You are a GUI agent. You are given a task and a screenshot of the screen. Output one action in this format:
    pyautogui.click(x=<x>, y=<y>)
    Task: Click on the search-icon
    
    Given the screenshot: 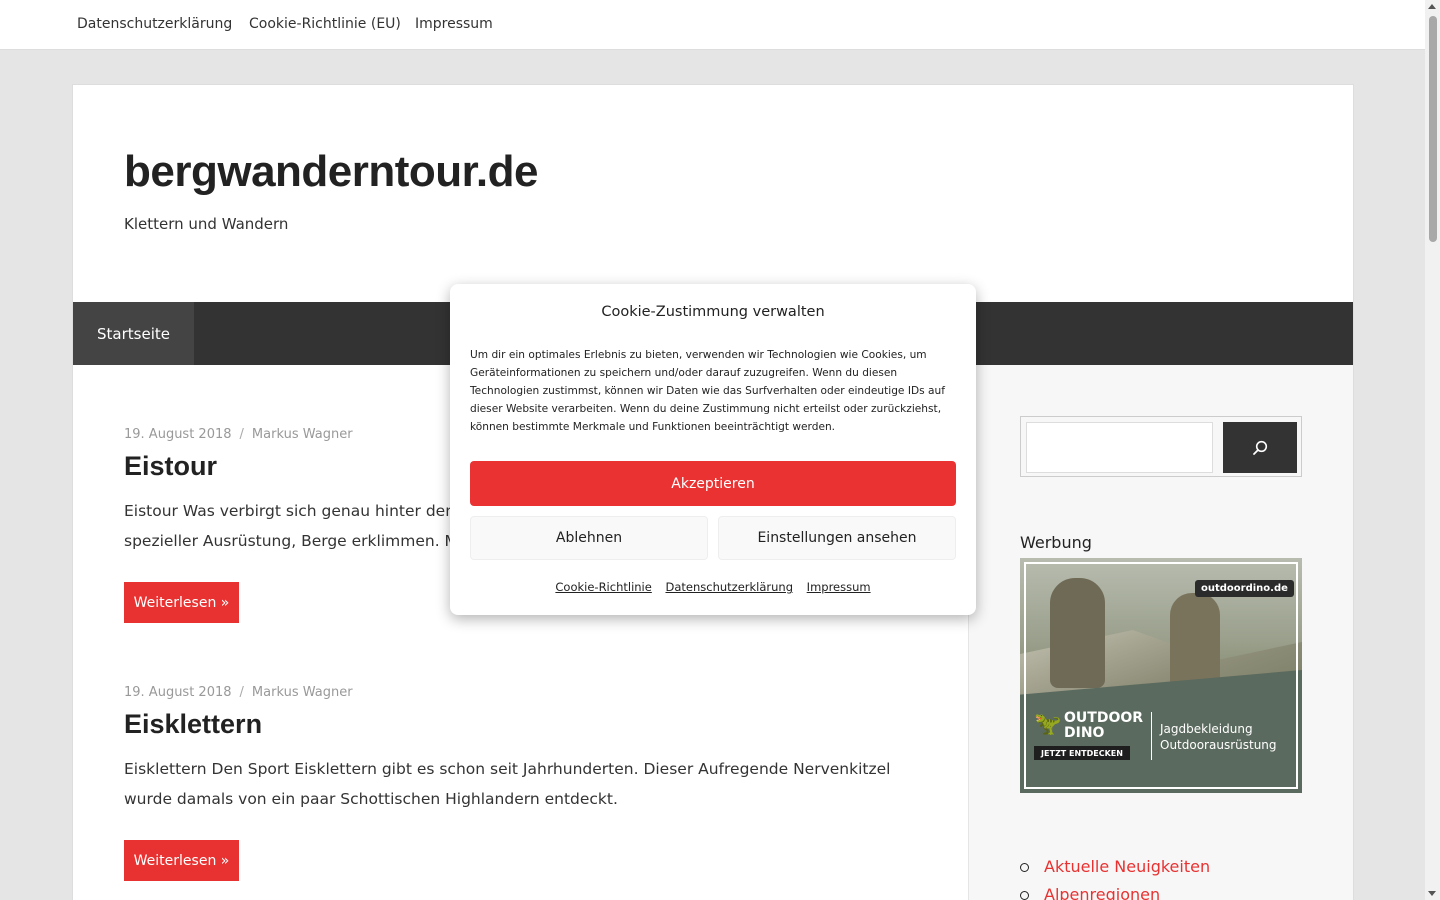 What is the action you would take?
    pyautogui.click(x=1260, y=447)
    